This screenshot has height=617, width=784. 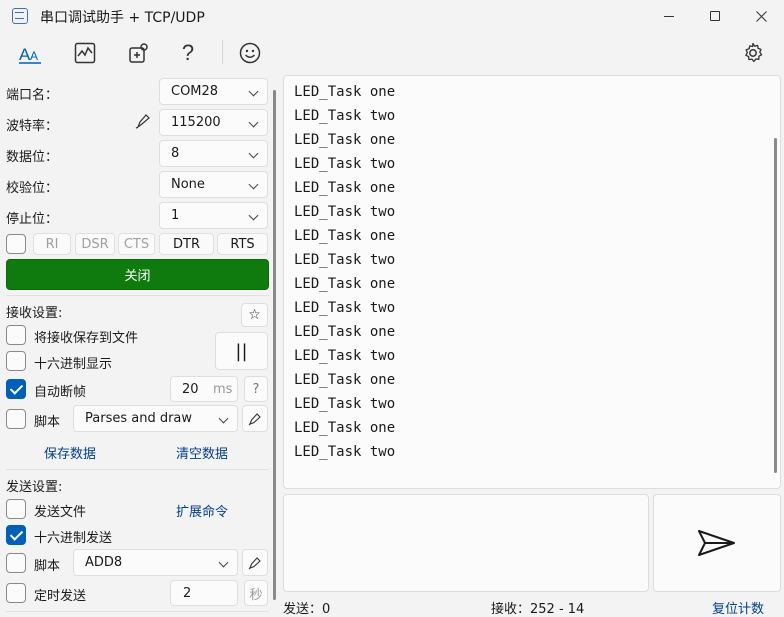 What do you see at coordinates (70, 452) in the screenshot?
I see `save-data-link: 保存数据` at bounding box center [70, 452].